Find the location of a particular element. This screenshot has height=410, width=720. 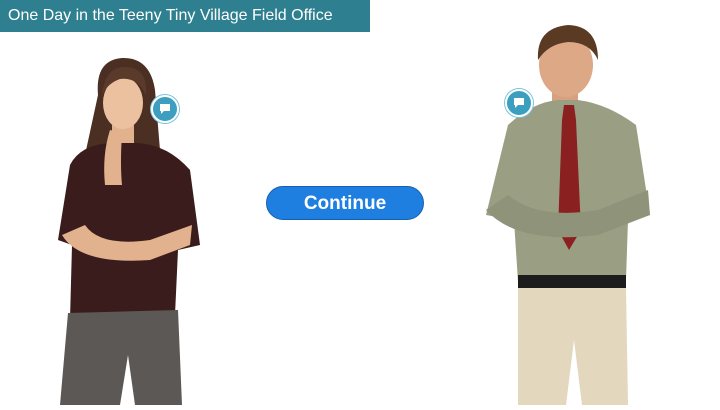

continue-button: Continue is located at coordinates (345, 203).